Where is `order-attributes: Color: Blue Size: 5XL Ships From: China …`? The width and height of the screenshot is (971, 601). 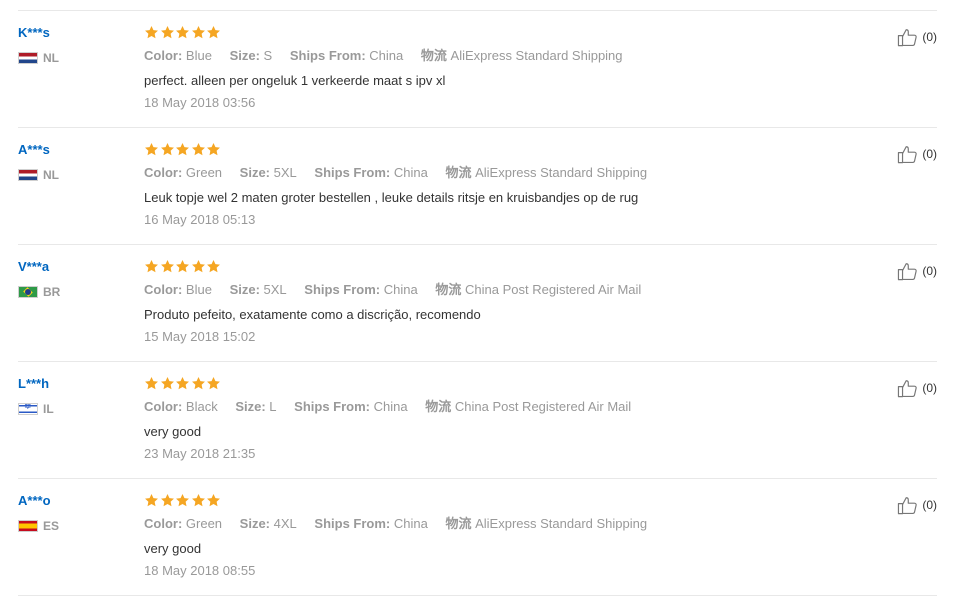 order-attributes: Color: Blue Size: 5XL Ships From: China … is located at coordinates (494, 290).